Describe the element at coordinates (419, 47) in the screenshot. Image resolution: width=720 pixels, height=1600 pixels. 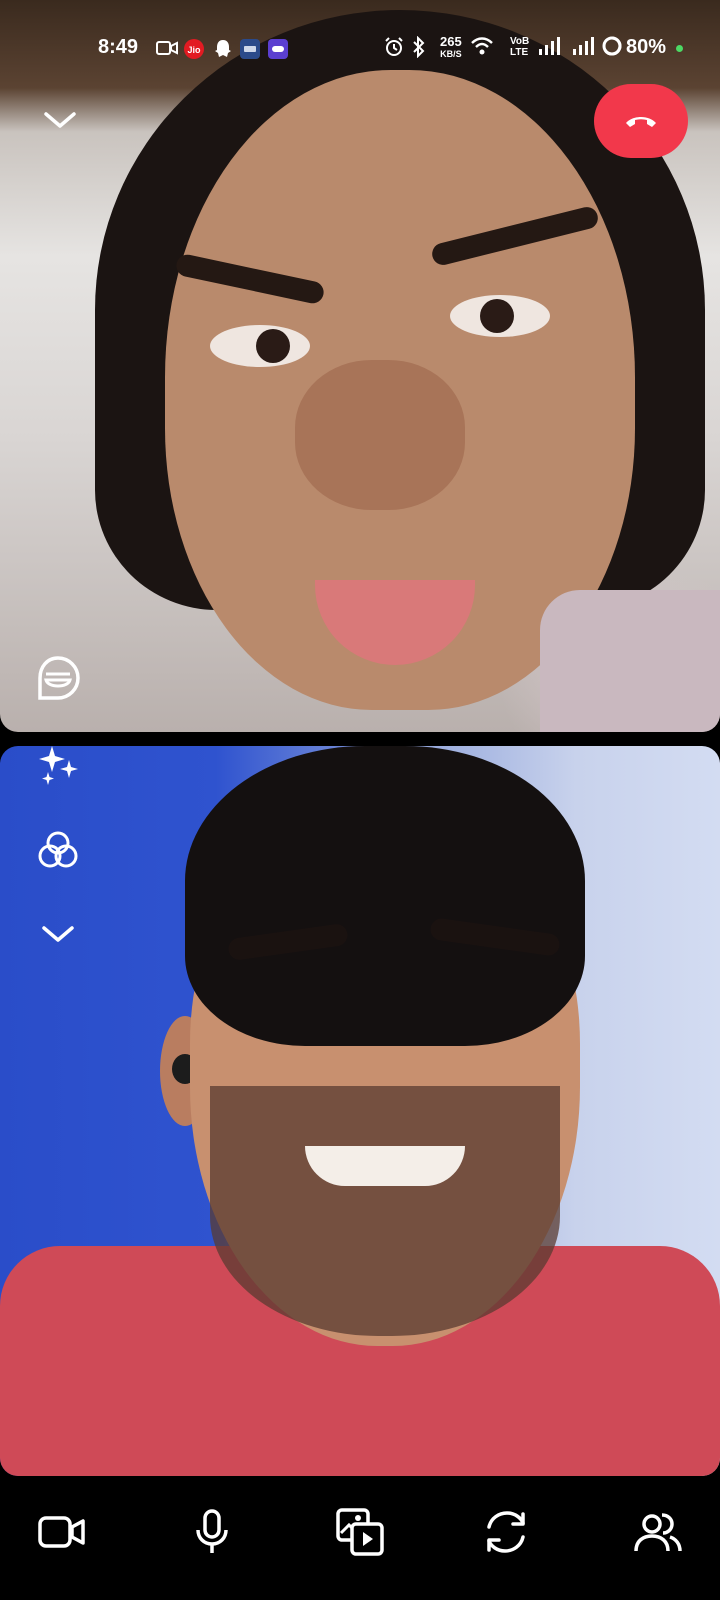
I see `bluetooth-icon` at that location.